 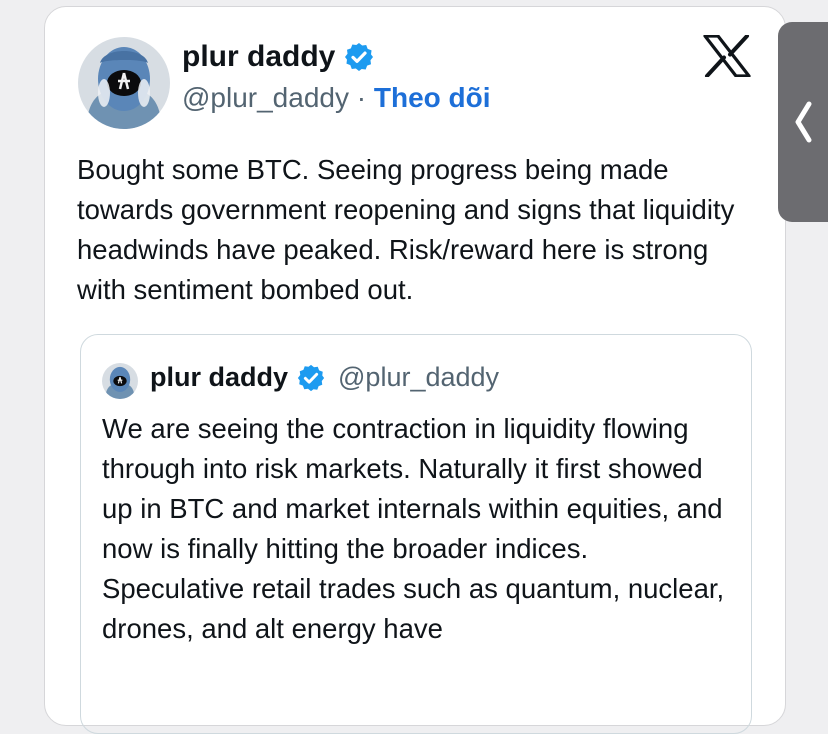 What do you see at coordinates (124, 83) in the screenshot?
I see `author-avatar` at bounding box center [124, 83].